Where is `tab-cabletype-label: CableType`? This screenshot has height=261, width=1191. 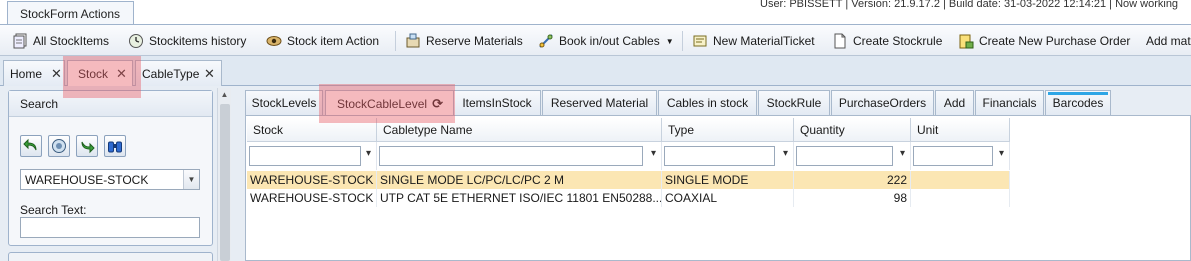 tab-cabletype-label: CableType is located at coordinates (171, 73).